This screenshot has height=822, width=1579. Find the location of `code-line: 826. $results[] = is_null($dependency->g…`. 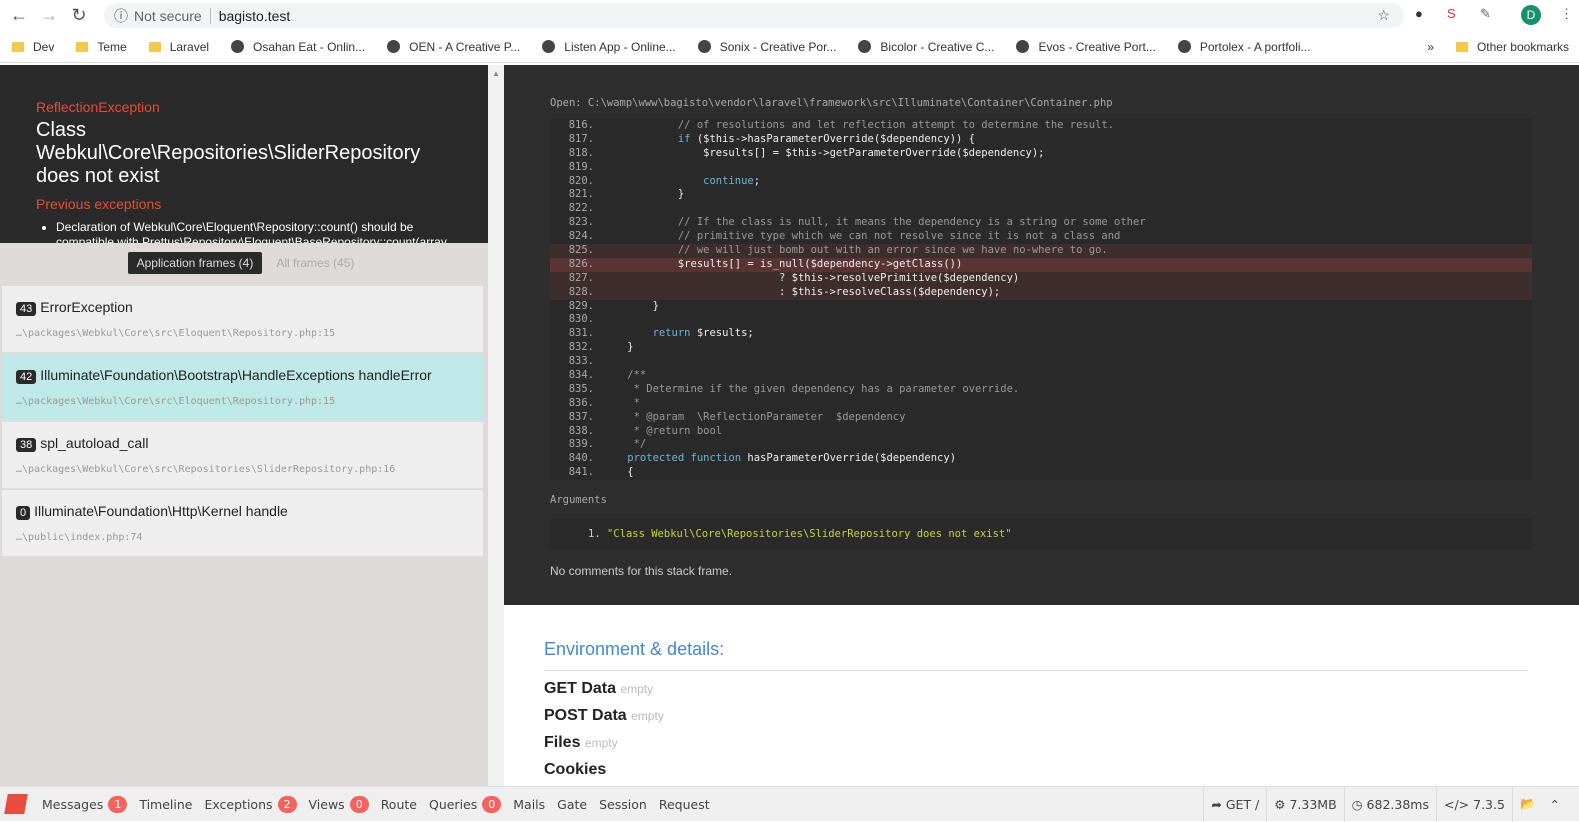

code-line: 826. $results[] = is_null($dependency->g… is located at coordinates (1041, 264).